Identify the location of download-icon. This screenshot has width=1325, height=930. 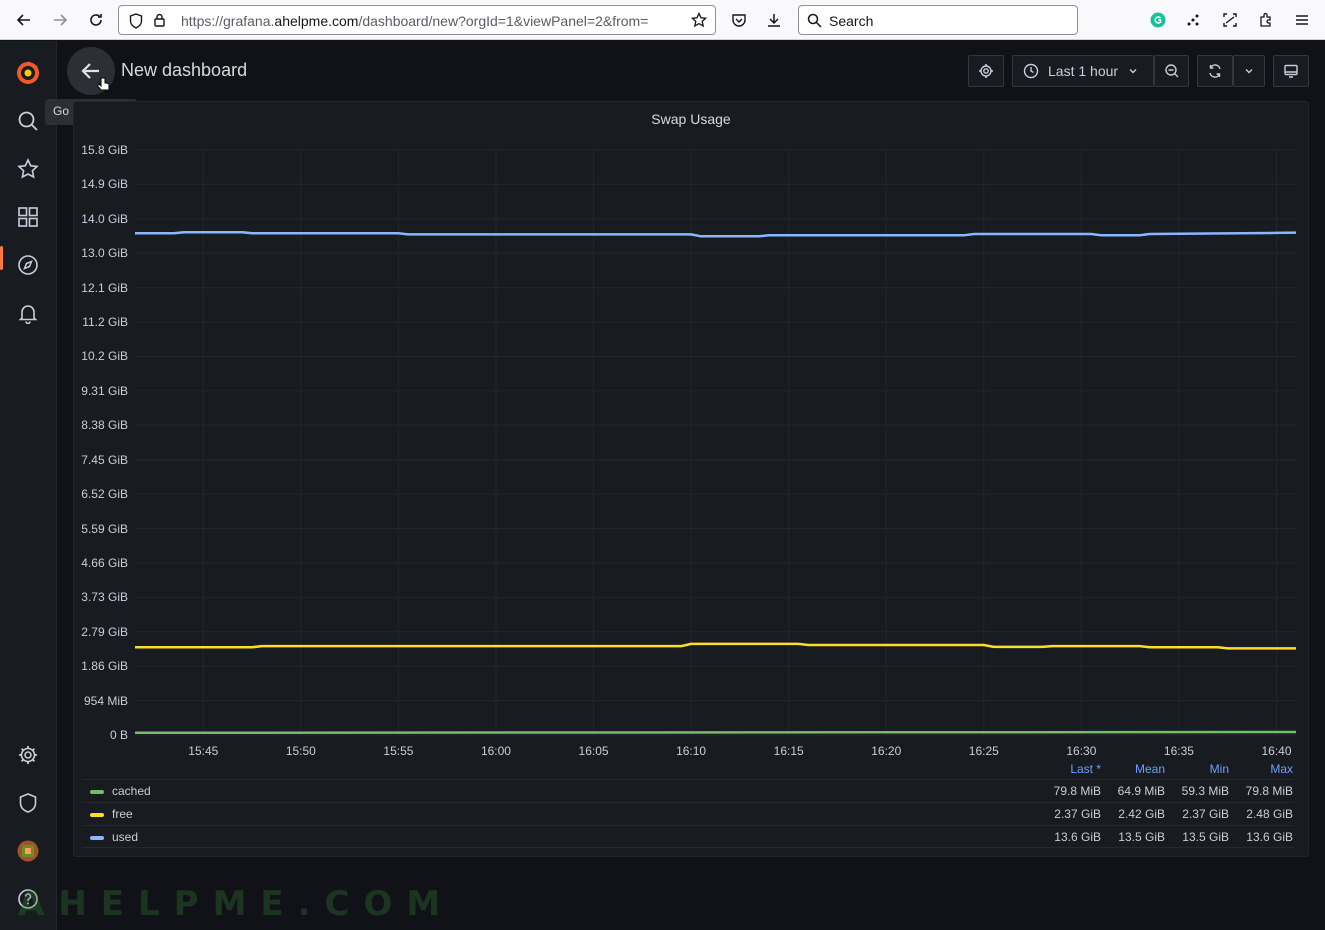
(774, 20).